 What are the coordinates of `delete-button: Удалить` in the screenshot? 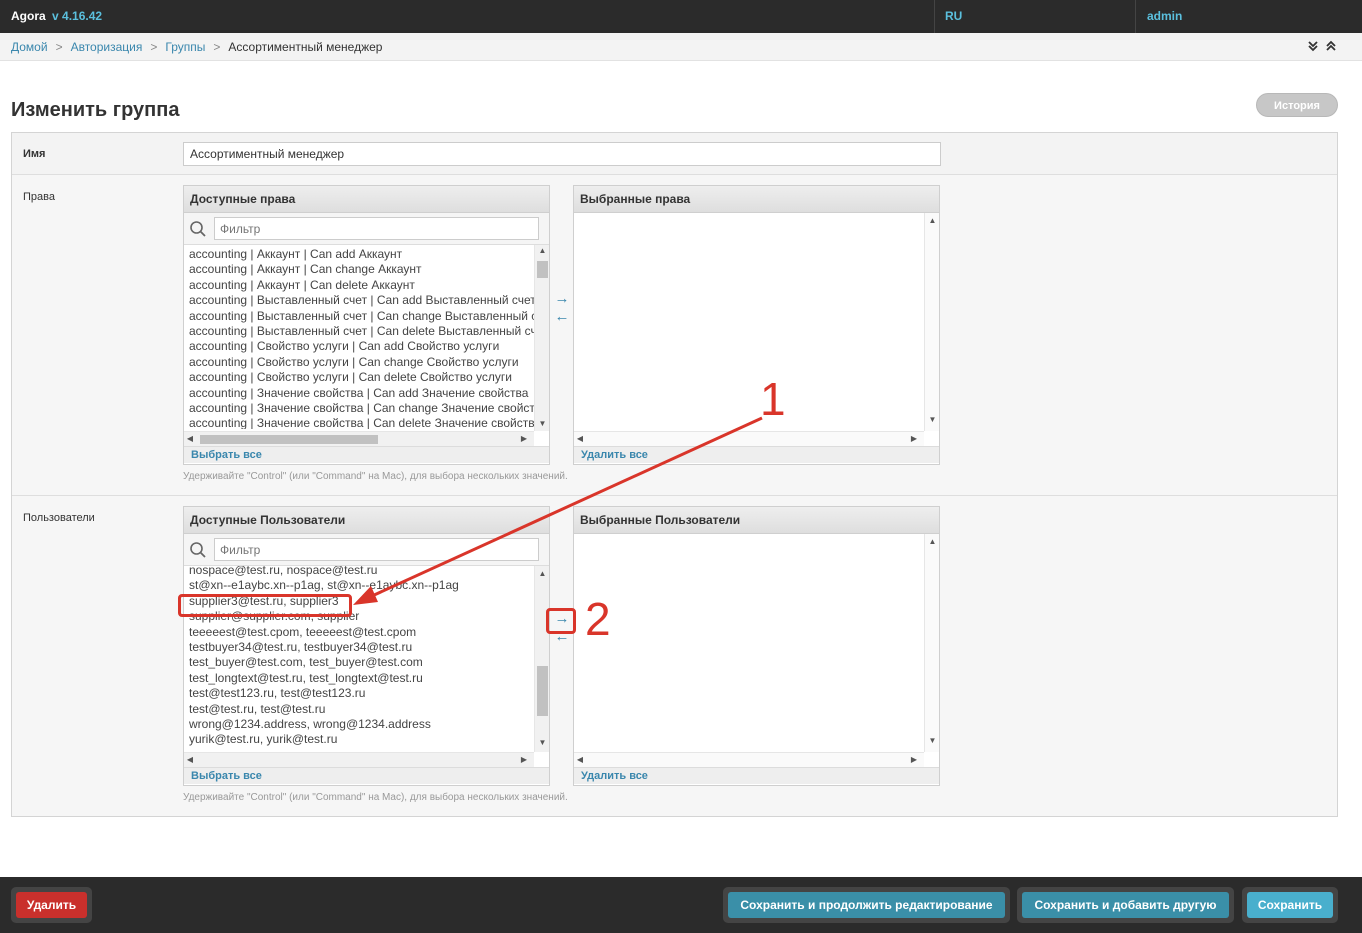 It's located at (51, 905).